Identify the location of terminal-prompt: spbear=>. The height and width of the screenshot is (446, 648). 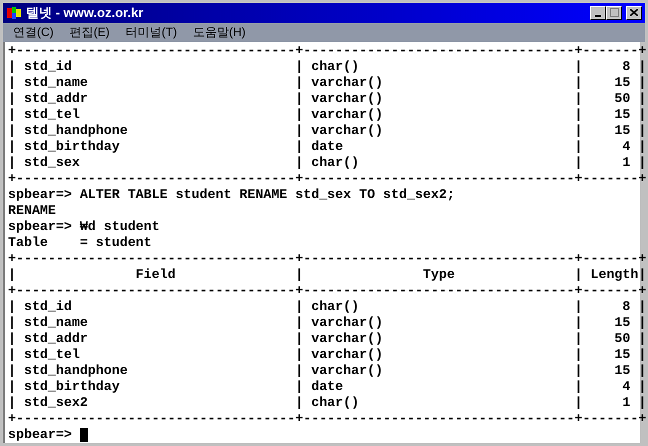
(40, 435).